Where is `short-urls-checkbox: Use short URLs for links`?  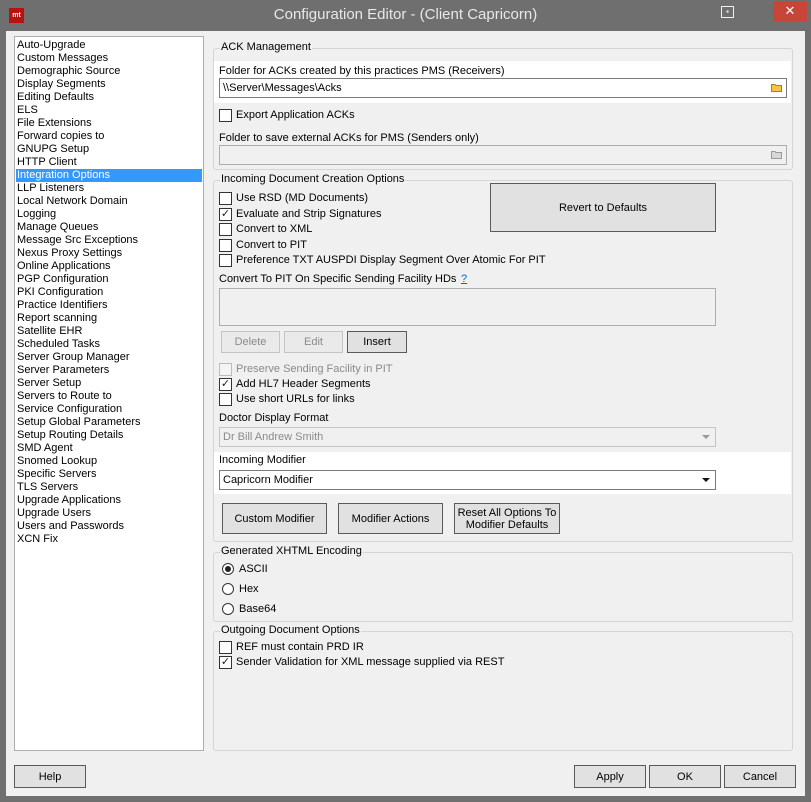
short-urls-checkbox: Use short URLs for links is located at coordinates (319, 399).